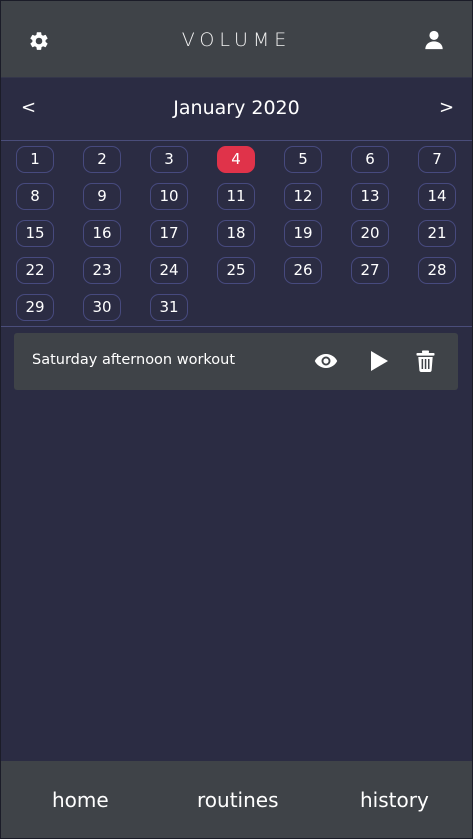  I want to click on app-title: VOLUME, so click(236, 40).